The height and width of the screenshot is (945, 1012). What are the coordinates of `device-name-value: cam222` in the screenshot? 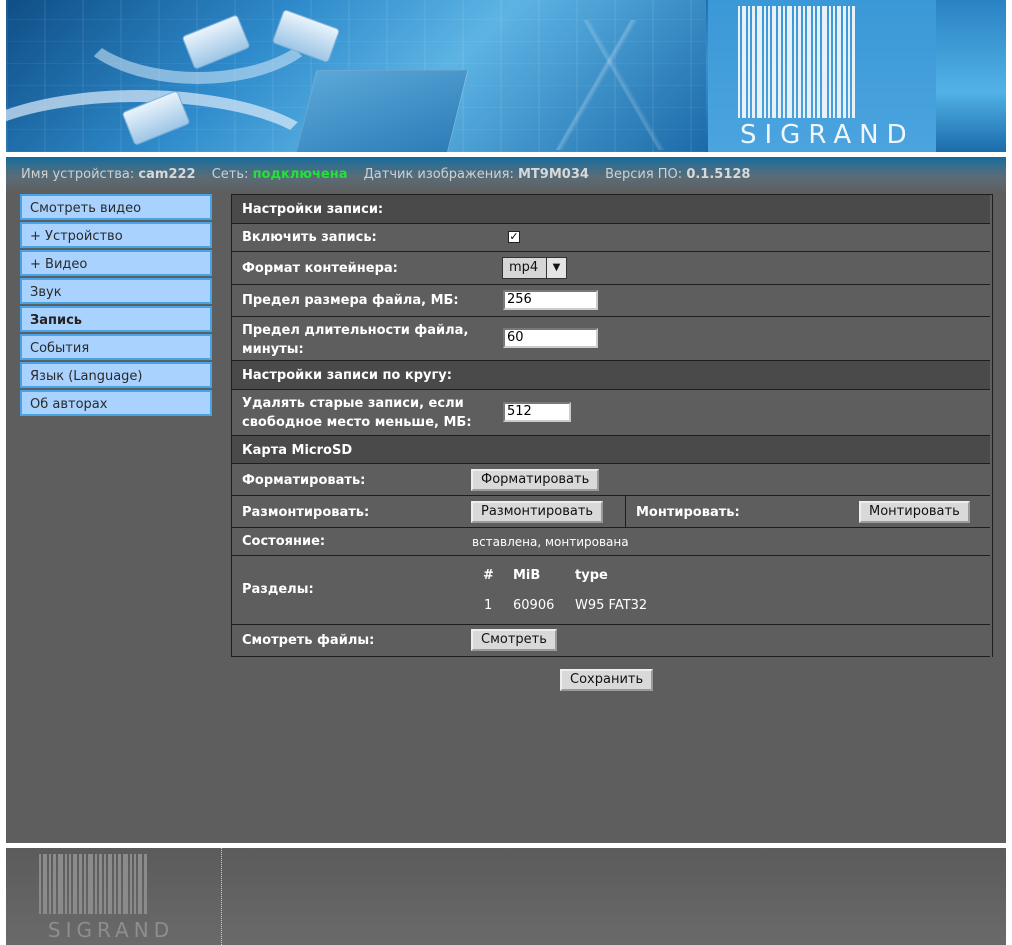 It's located at (167, 174).